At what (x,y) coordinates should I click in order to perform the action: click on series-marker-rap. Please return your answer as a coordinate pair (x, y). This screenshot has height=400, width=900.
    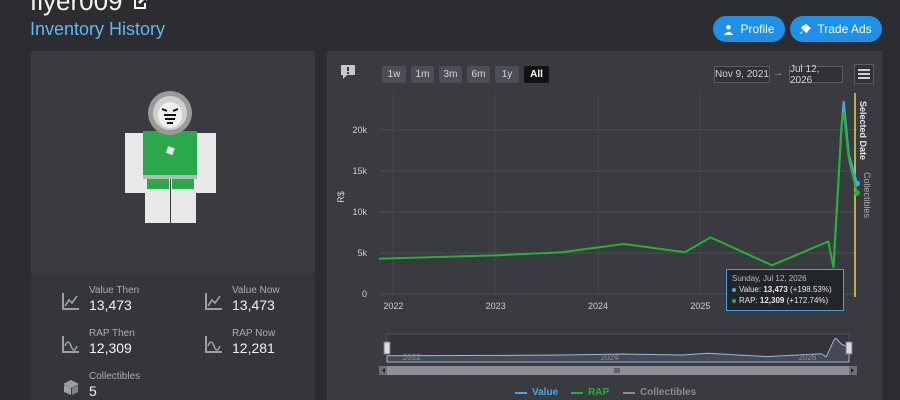
    Looking at the image, I should click on (857, 193).